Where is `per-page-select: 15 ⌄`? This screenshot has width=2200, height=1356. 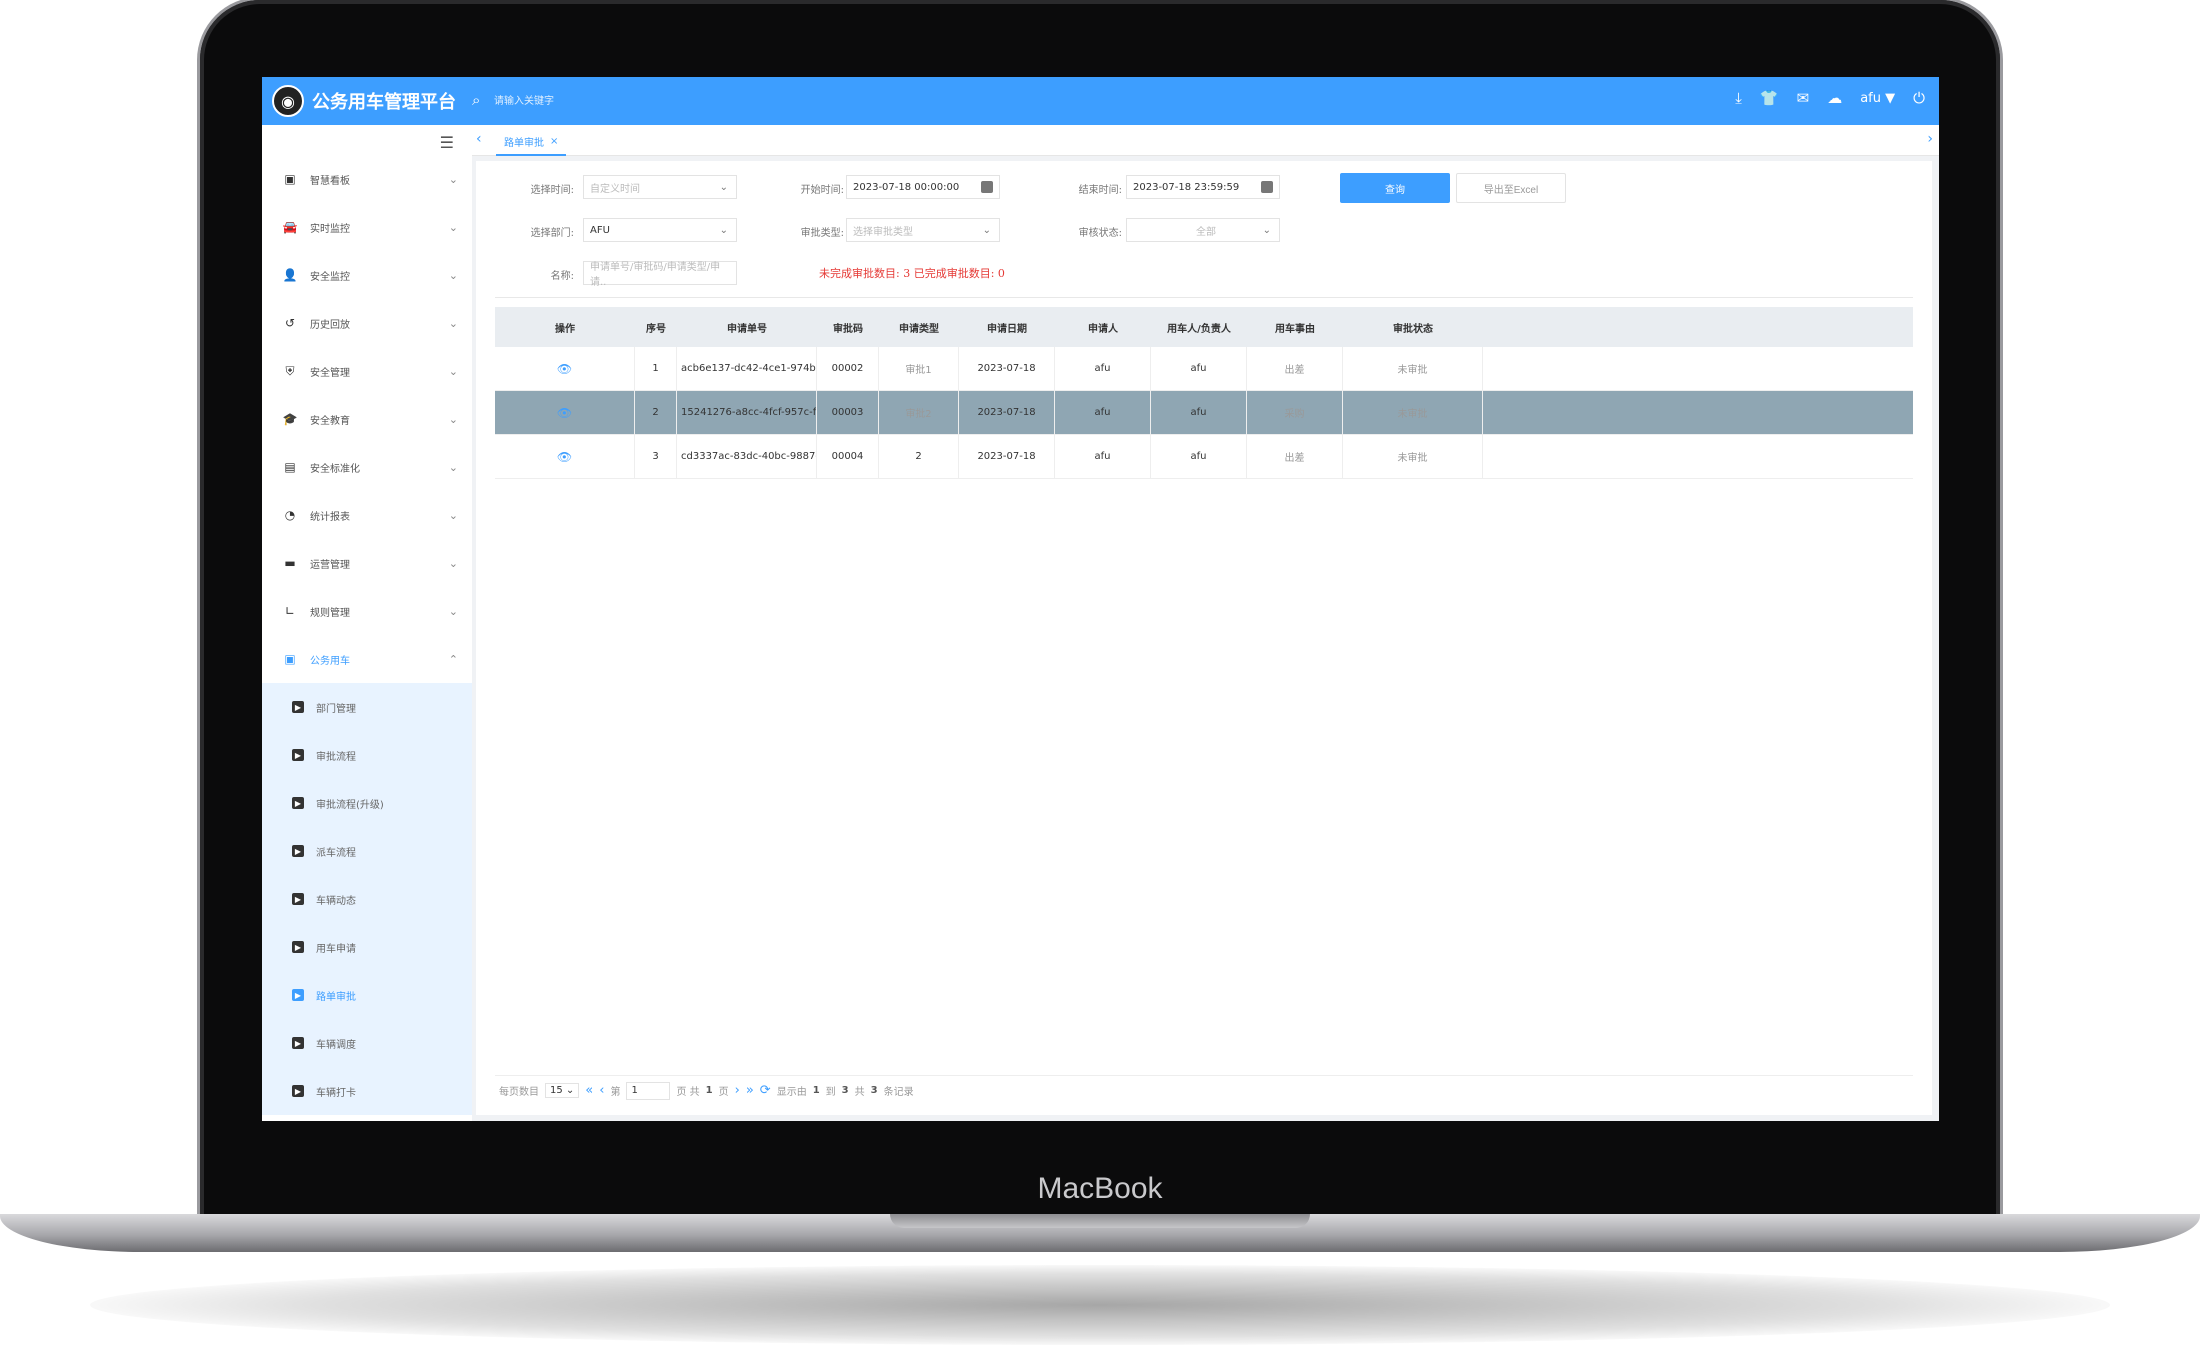 per-page-select: 15 ⌄ is located at coordinates (562, 1090).